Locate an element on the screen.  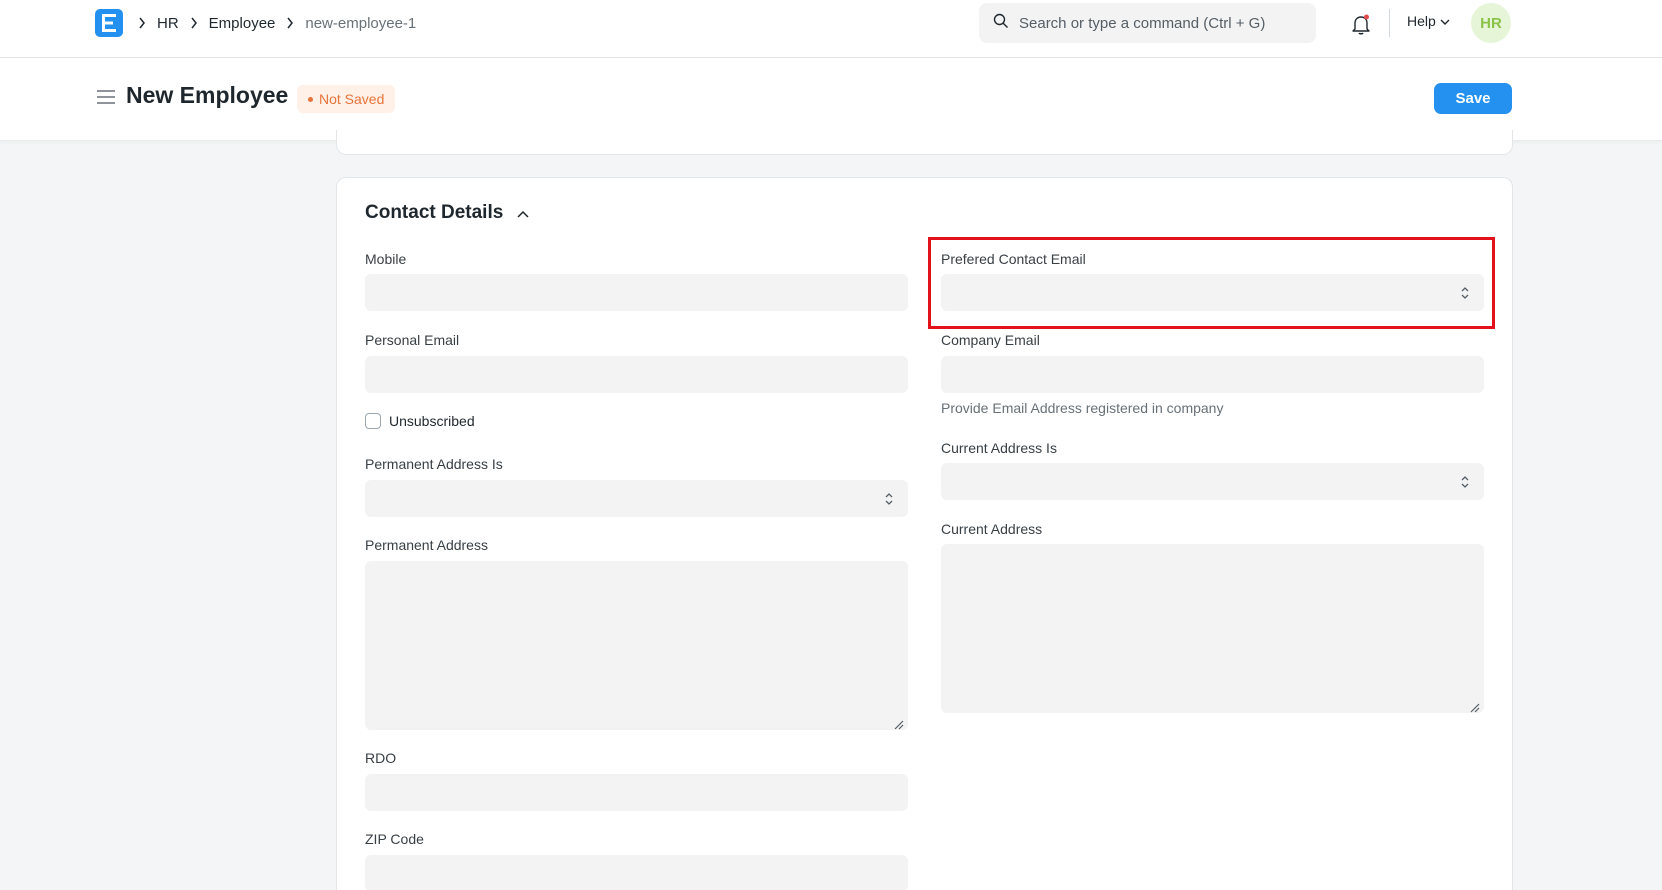
unsubscribed-label: Unsubscribed is located at coordinates (432, 421).